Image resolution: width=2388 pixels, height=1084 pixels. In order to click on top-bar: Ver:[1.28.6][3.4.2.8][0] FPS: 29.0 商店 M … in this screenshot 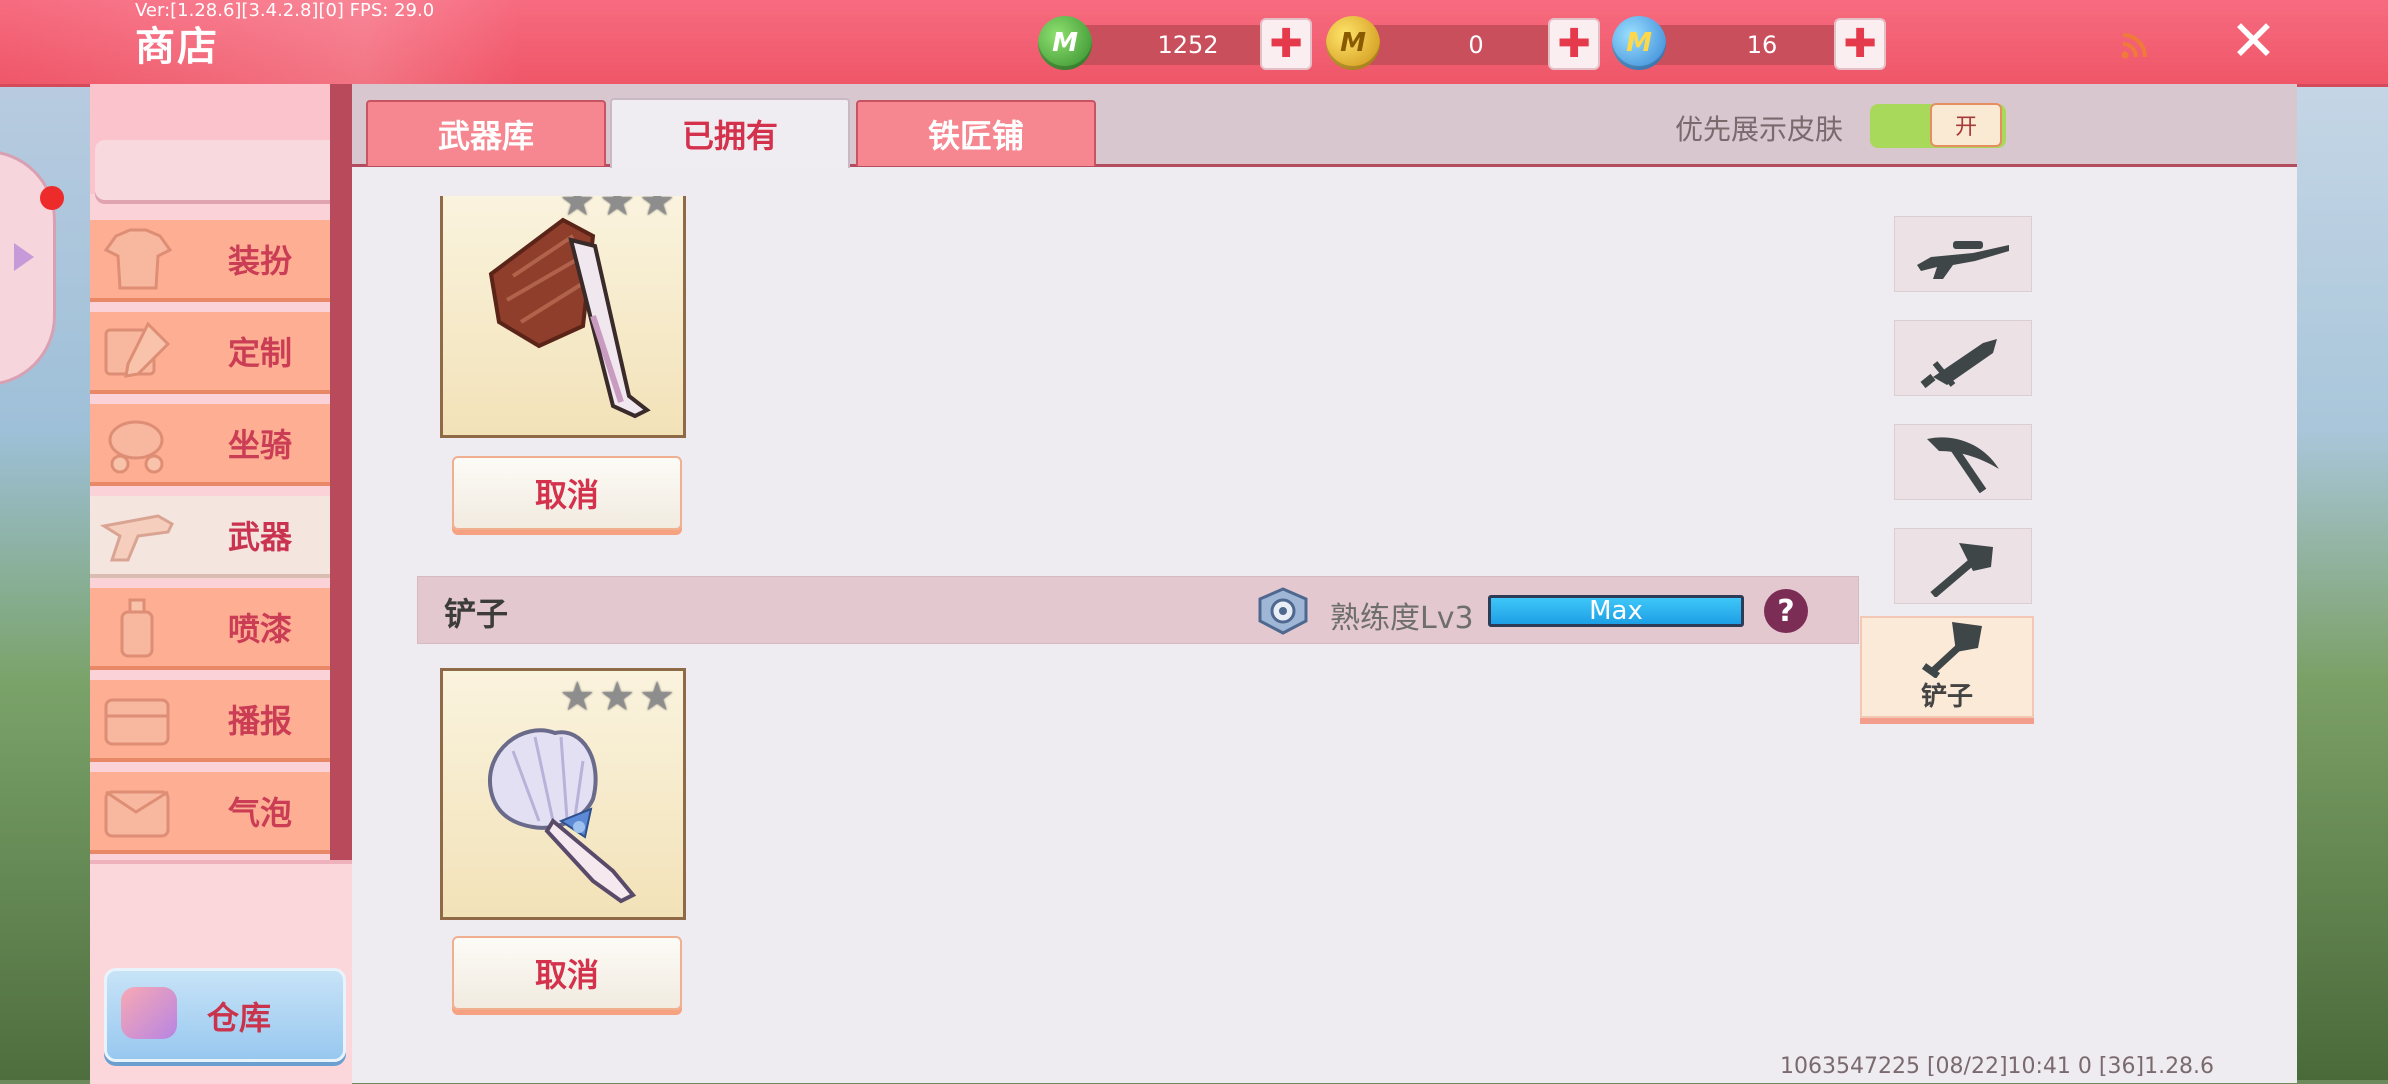, I will do `click(1194, 43)`.